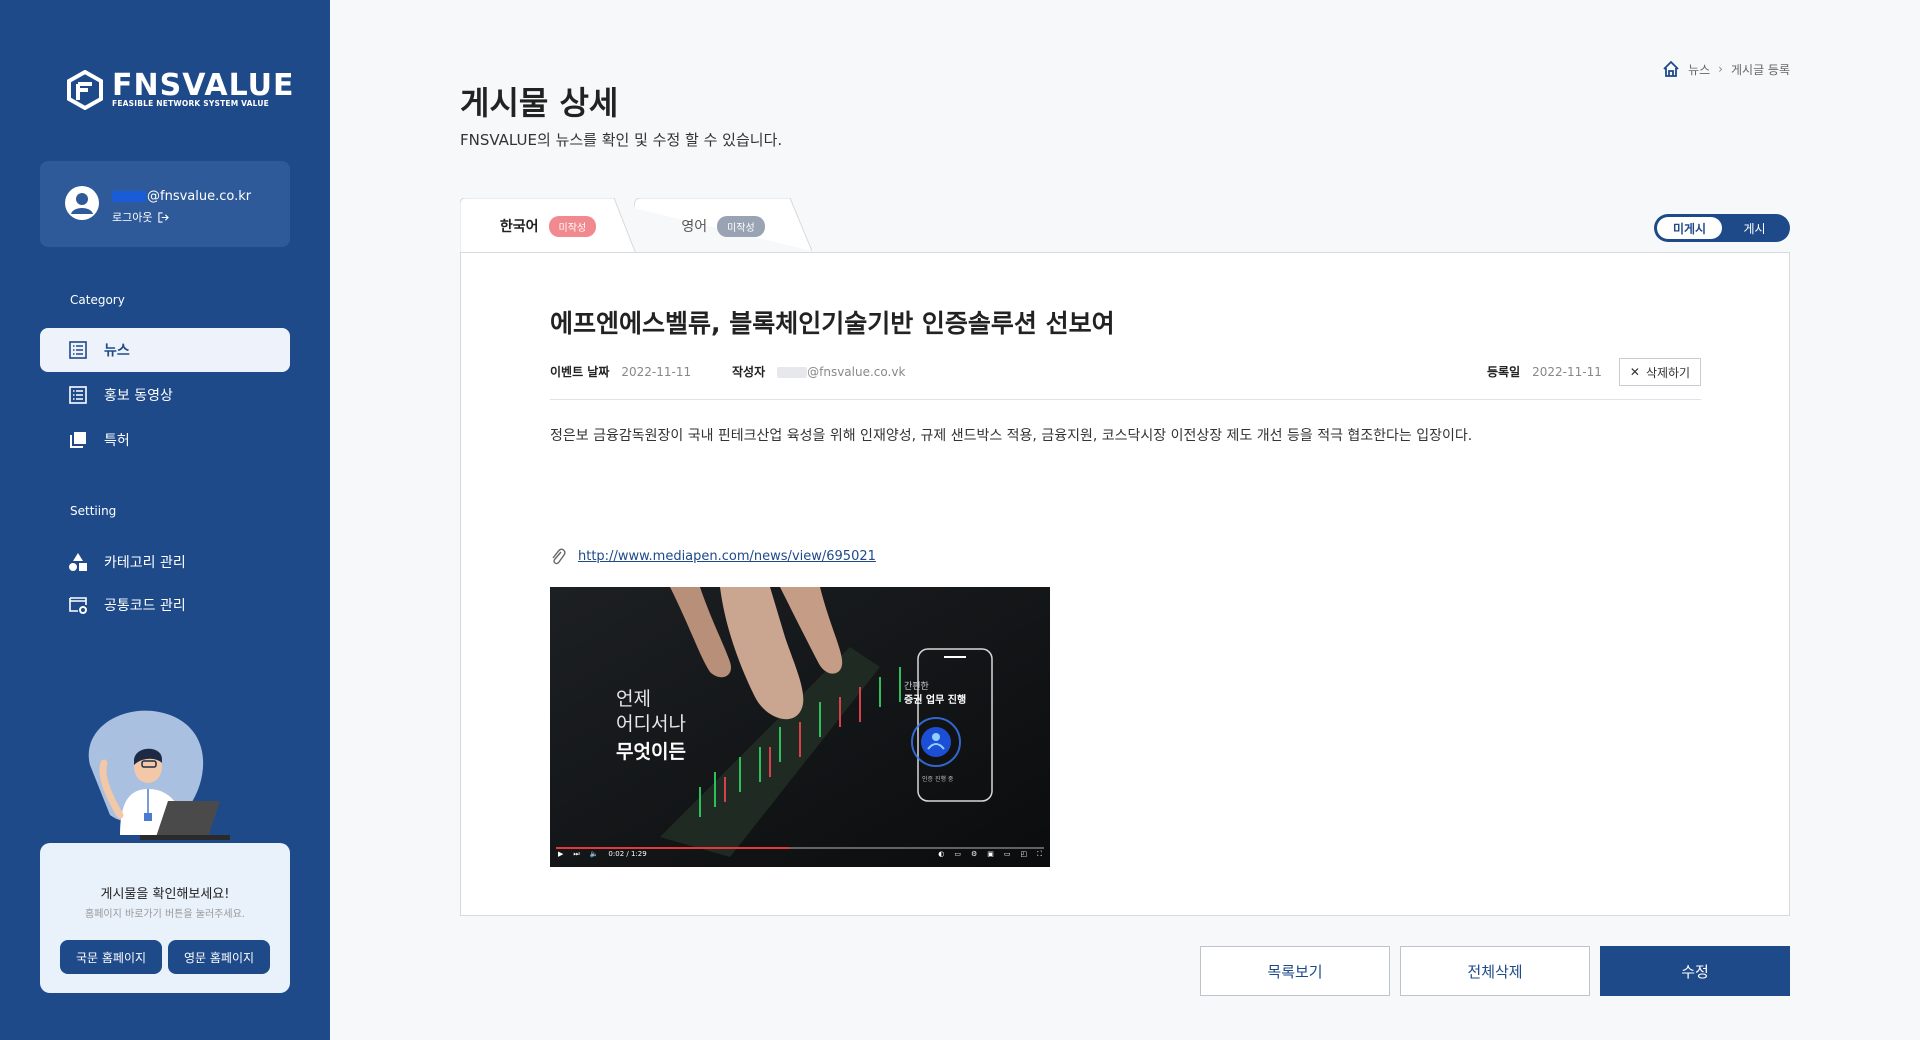 Image resolution: width=1920 pixels, height=1040 pixels. Describe the element at coordinates (78, 605) in the screenshot. I see `gear-window-icon` at that location.